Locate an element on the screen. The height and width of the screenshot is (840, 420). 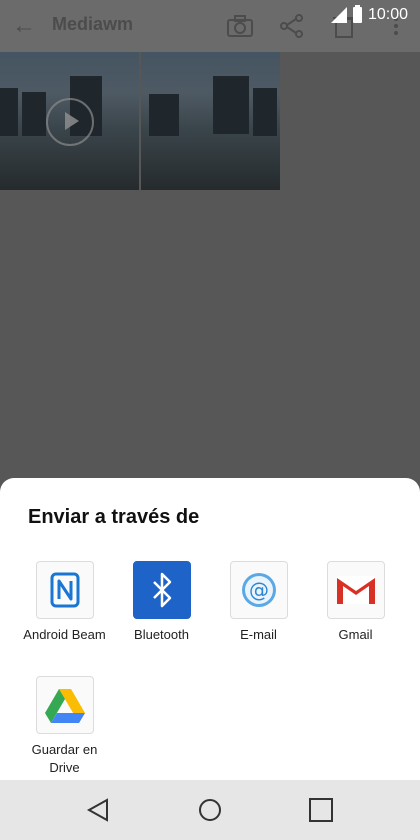
back-icon is located at coordinates (98, 810).